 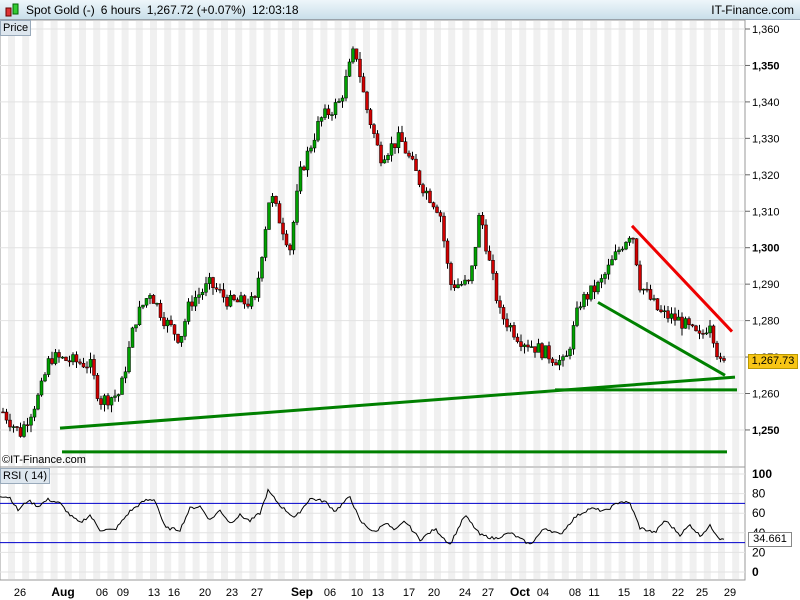 What do you see at coordinates (762, 474) in the screenshot?
I see `rsi-tick-label: 100` at bounding box center [762, 474].